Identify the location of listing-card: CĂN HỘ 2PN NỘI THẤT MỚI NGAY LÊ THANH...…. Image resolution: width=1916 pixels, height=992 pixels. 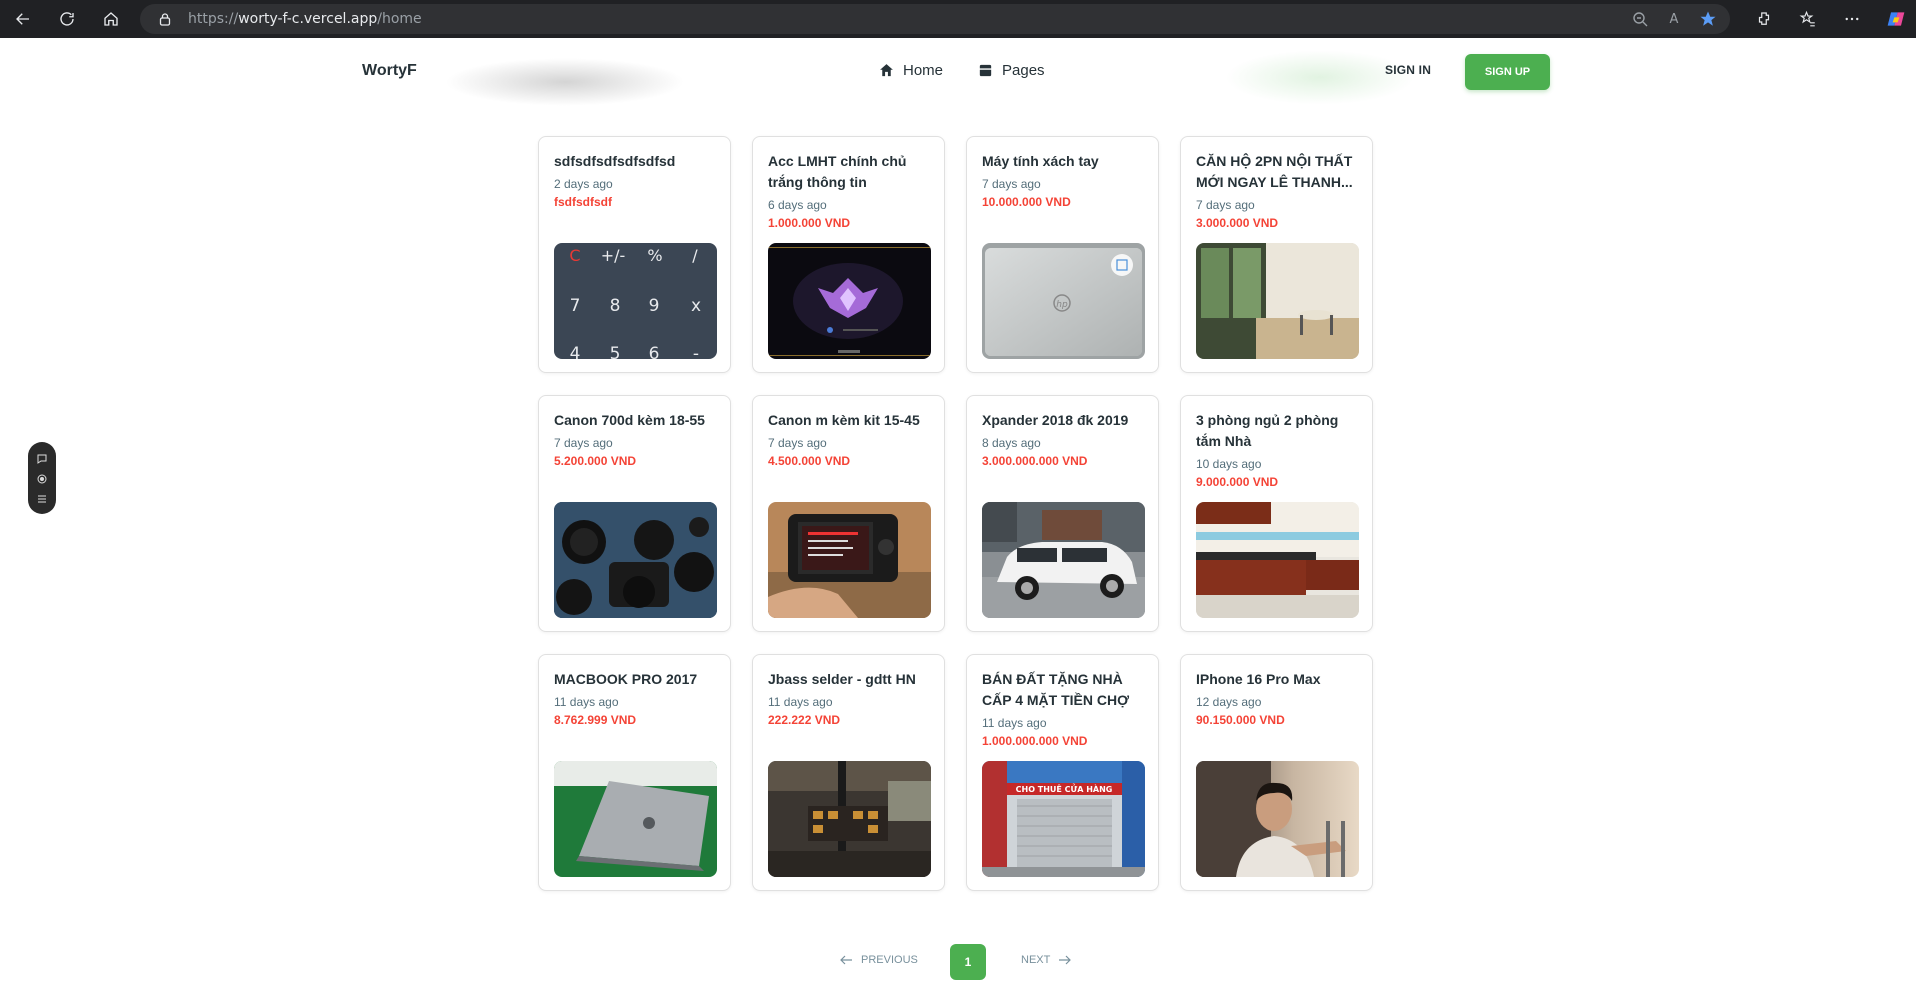
(1276, 254).